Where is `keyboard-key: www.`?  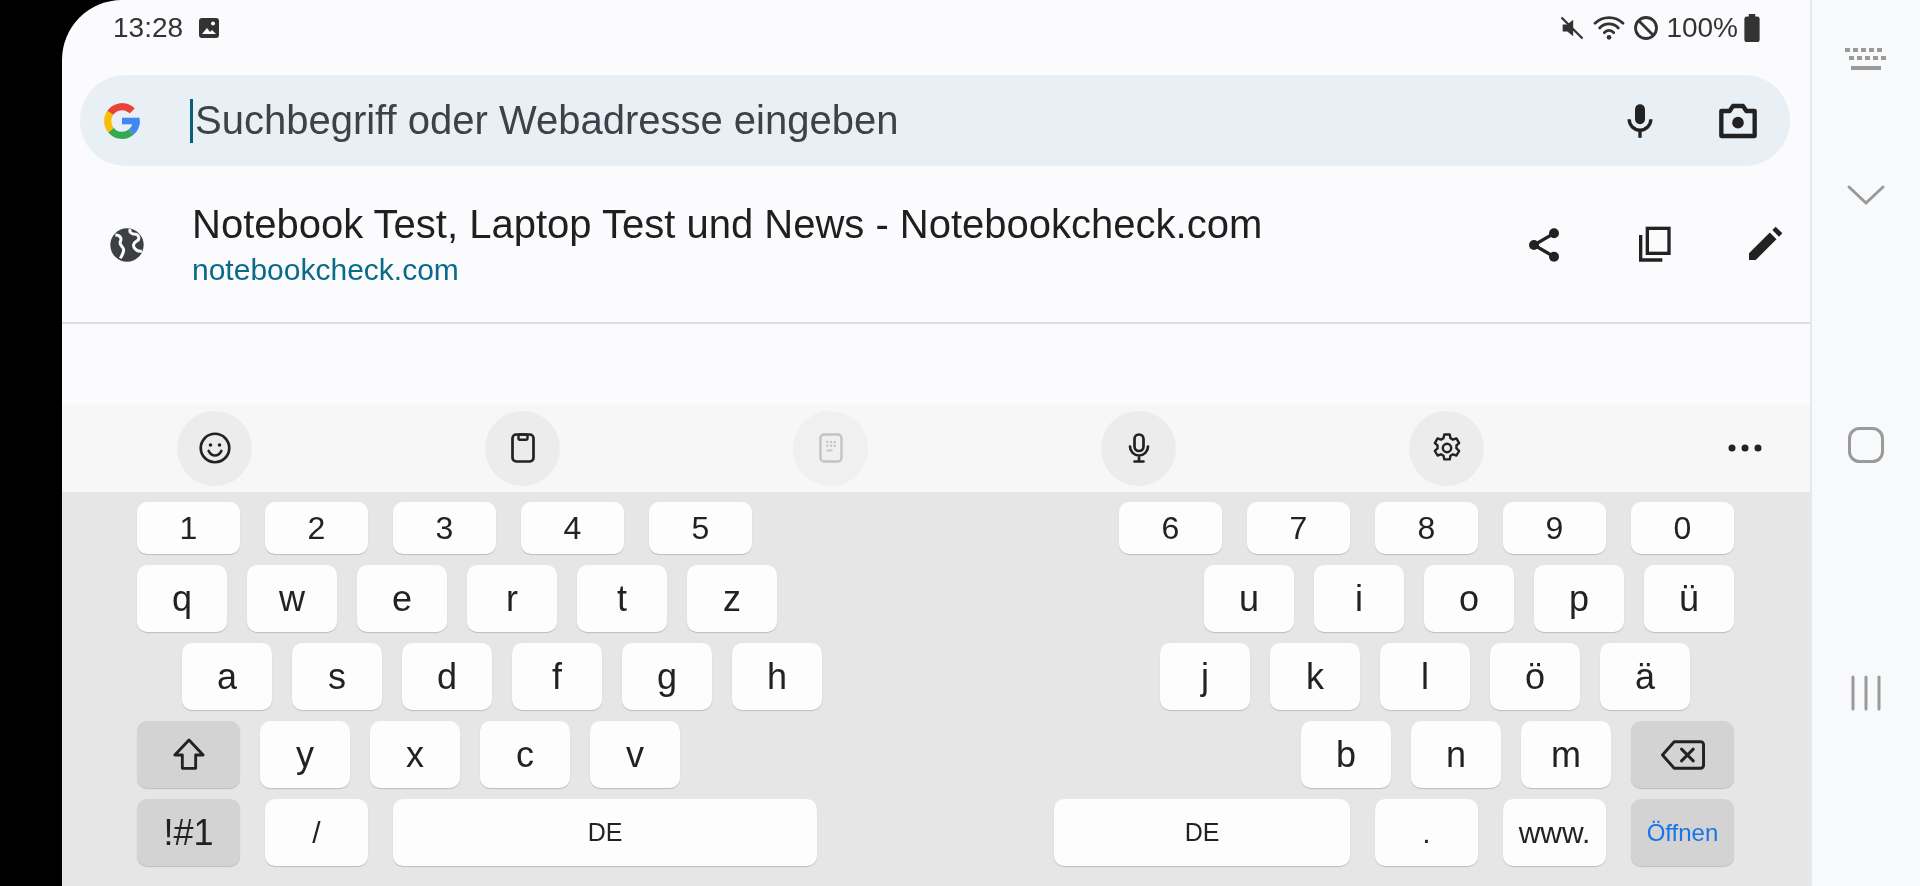 keyboard-key: www. is located at coordinates (1554, 832).